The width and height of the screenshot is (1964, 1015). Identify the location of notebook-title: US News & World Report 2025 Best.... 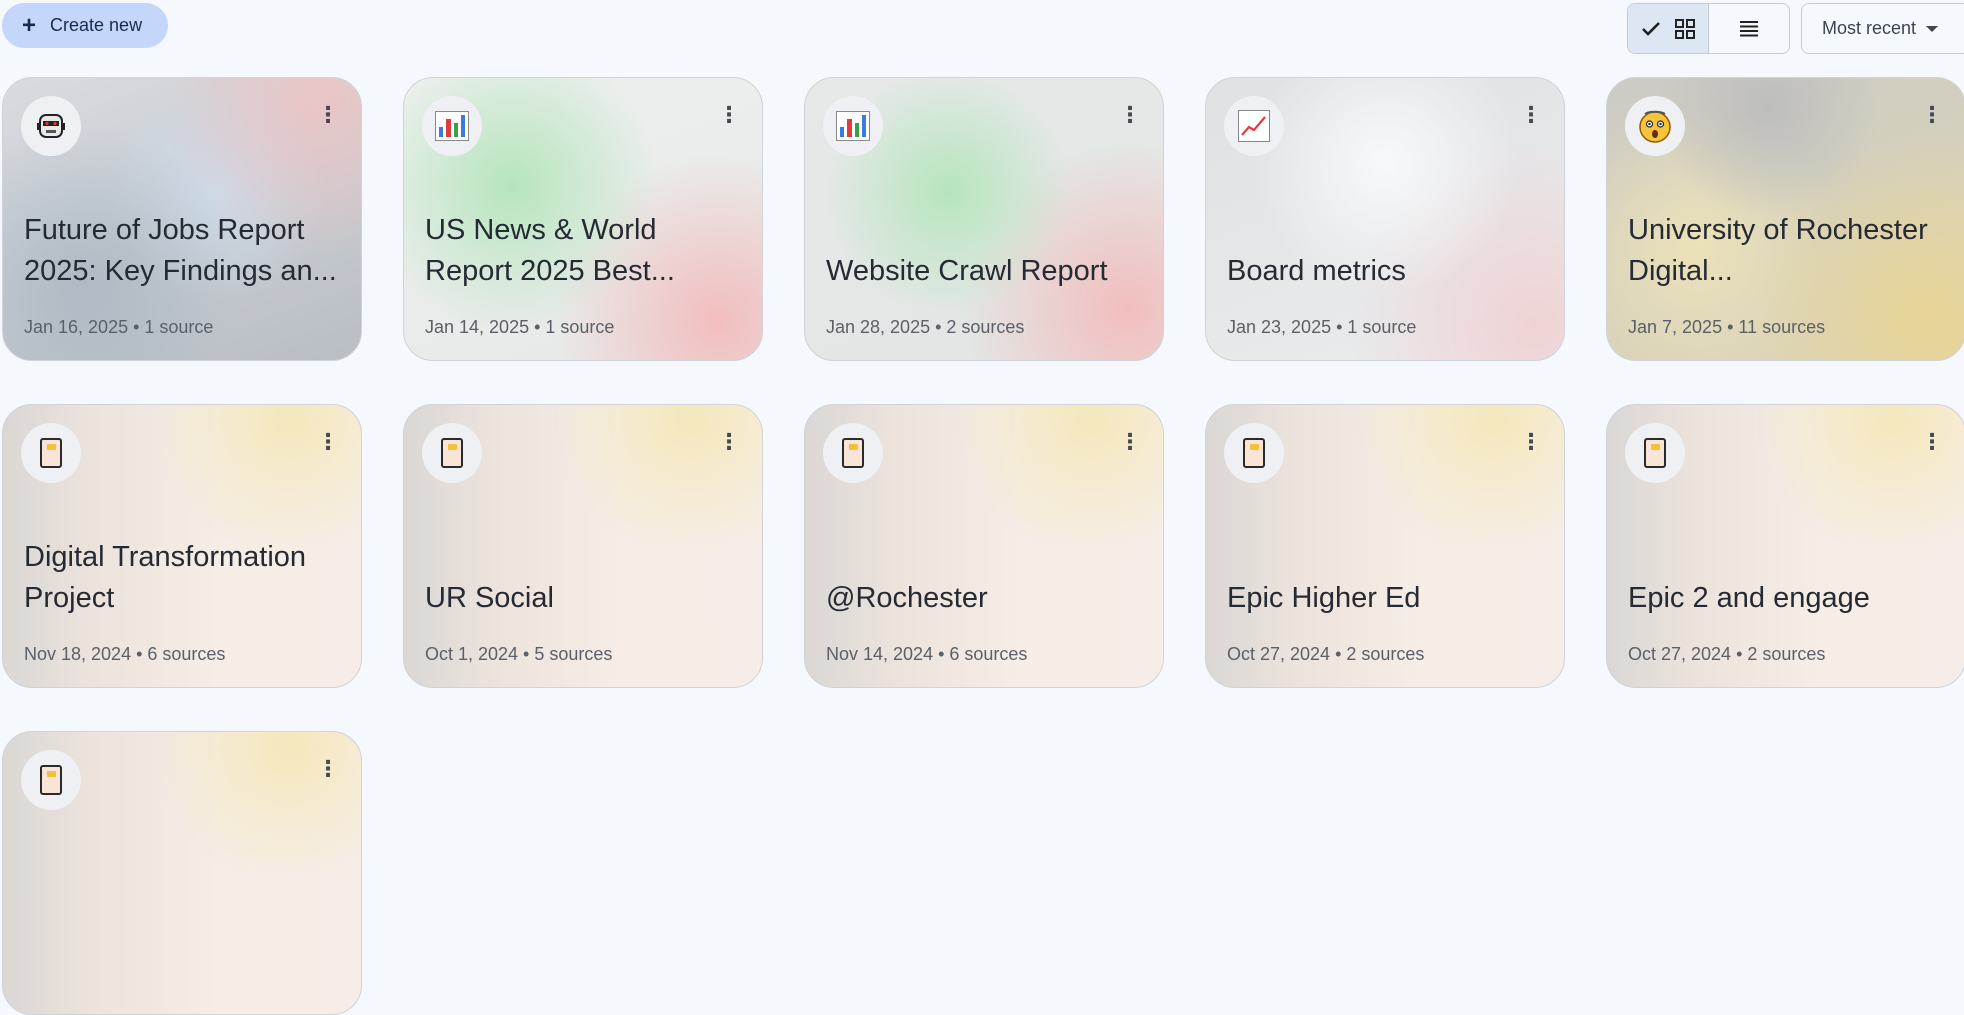
(550, 250).